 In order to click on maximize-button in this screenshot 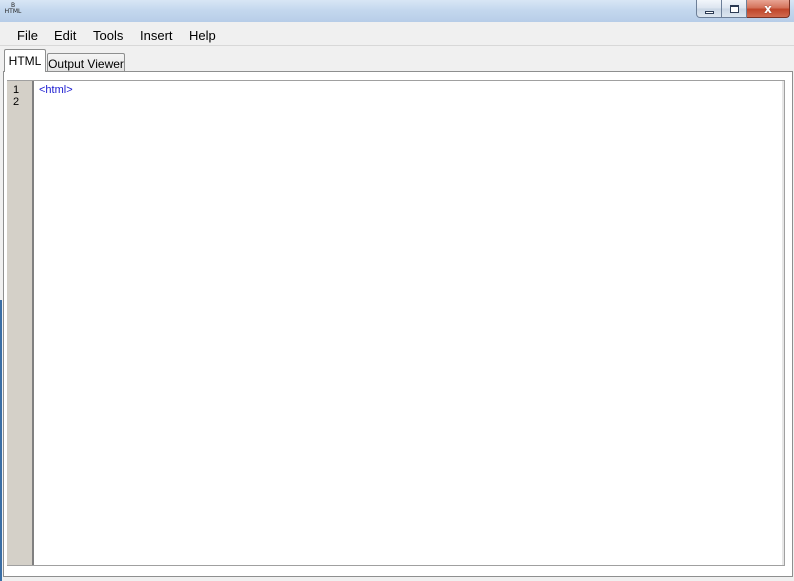, I will do `click(734, 9)`.